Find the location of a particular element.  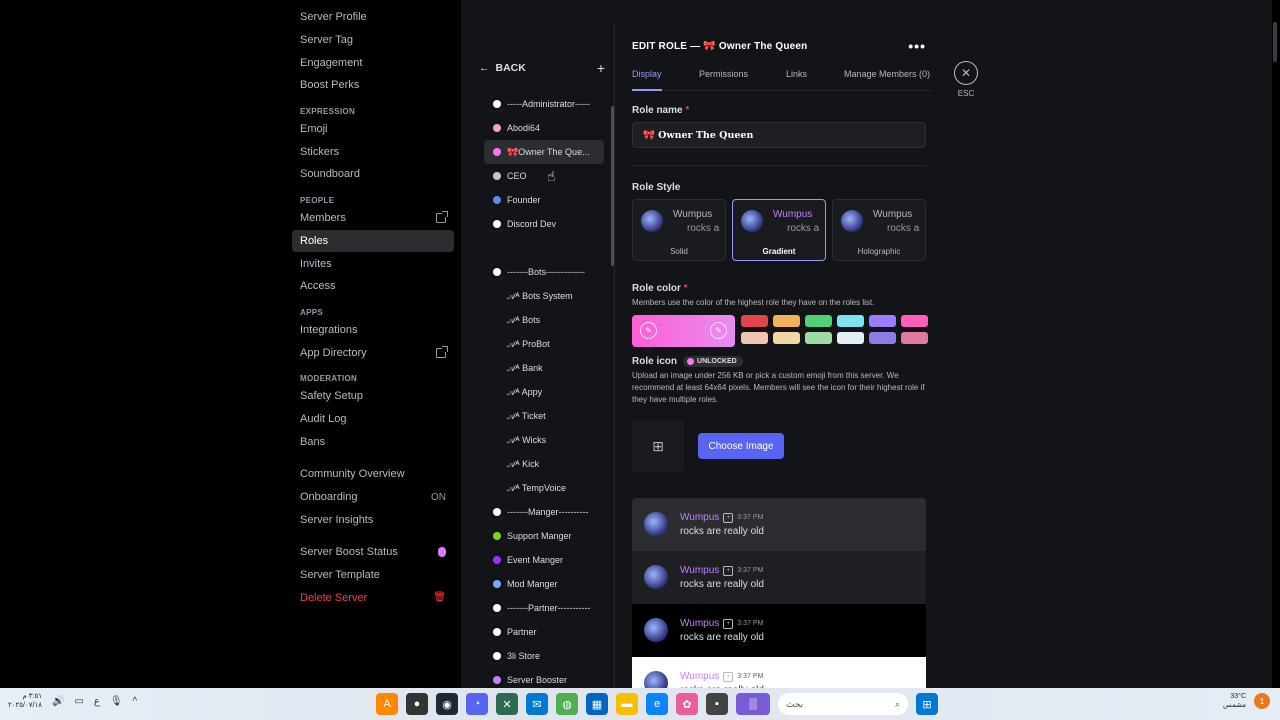

sidebar-item-members: Members is located at coordinates (373, 218).